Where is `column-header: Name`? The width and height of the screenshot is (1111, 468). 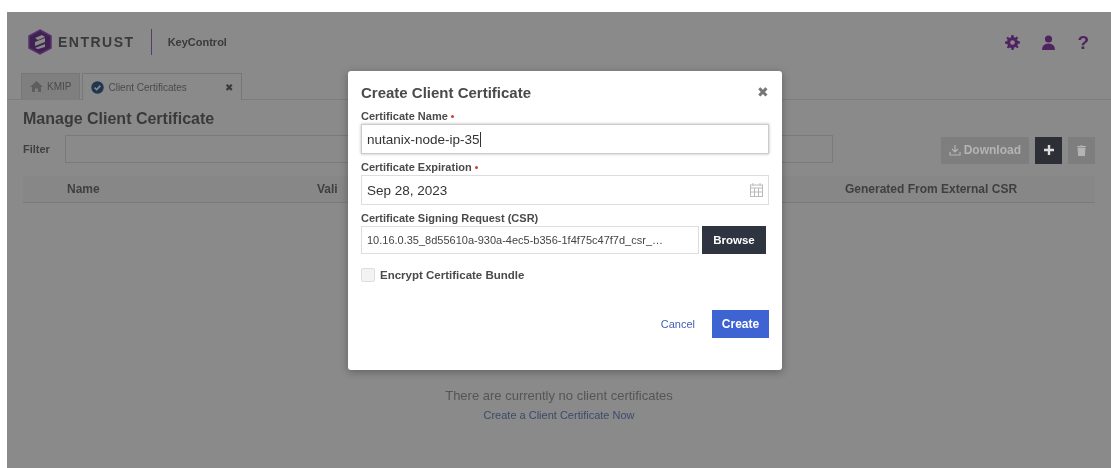 column-header: Name is located at coordinates (192, 189).